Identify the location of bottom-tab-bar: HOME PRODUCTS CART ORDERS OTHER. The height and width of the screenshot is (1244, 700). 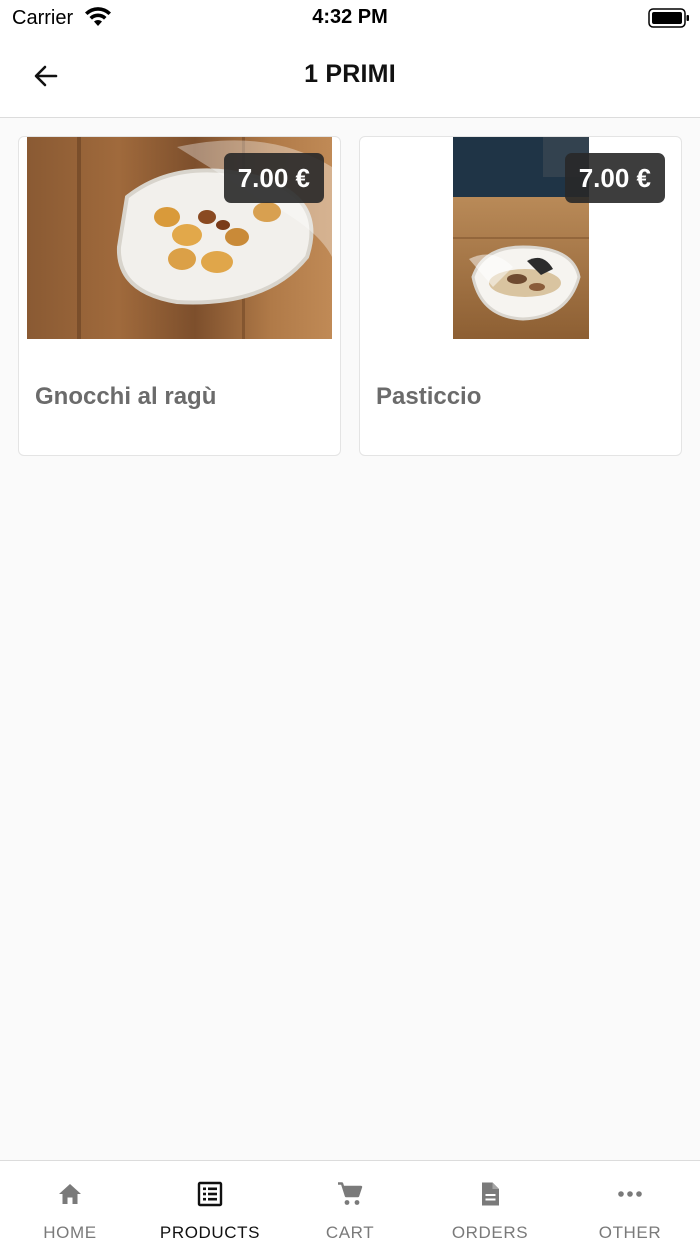
(350, 1202).